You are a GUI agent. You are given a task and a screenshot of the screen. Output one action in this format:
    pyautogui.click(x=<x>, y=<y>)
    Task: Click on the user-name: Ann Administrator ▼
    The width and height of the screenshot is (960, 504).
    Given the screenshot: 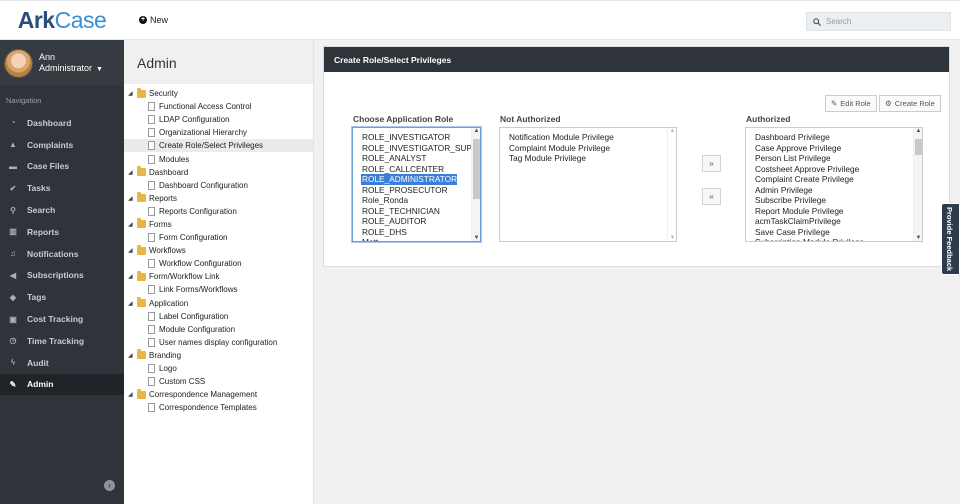 What is the action you would take?
    pyautogui.click(x=71, y=63)
    